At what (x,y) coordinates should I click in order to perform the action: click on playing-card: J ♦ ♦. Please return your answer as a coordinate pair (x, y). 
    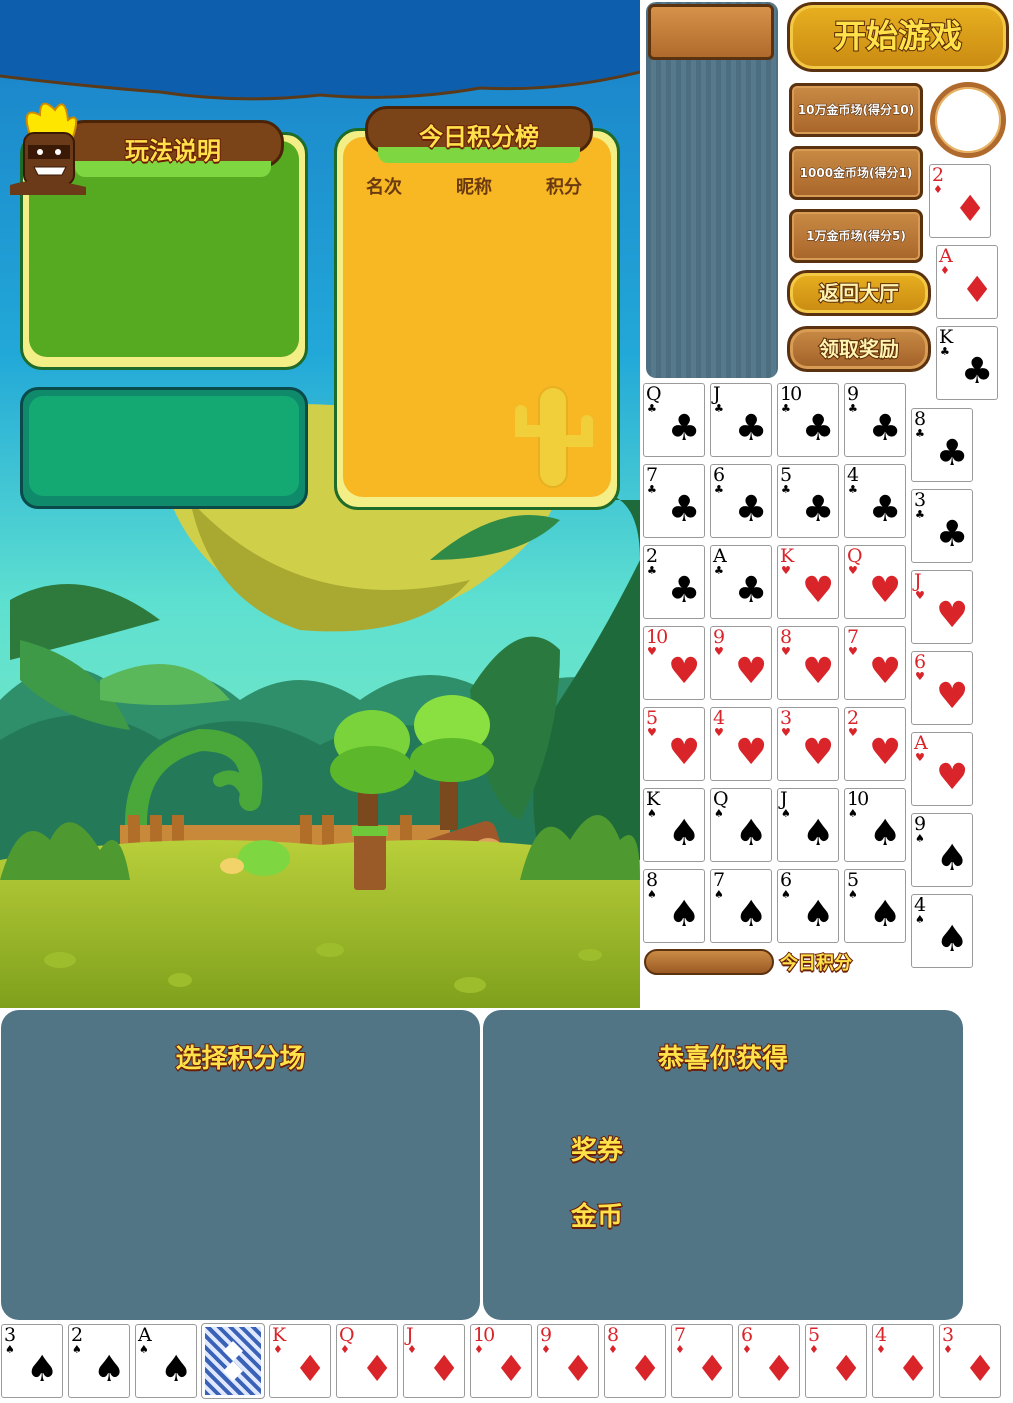
    Looking at the image, I should click on (434, 1361).